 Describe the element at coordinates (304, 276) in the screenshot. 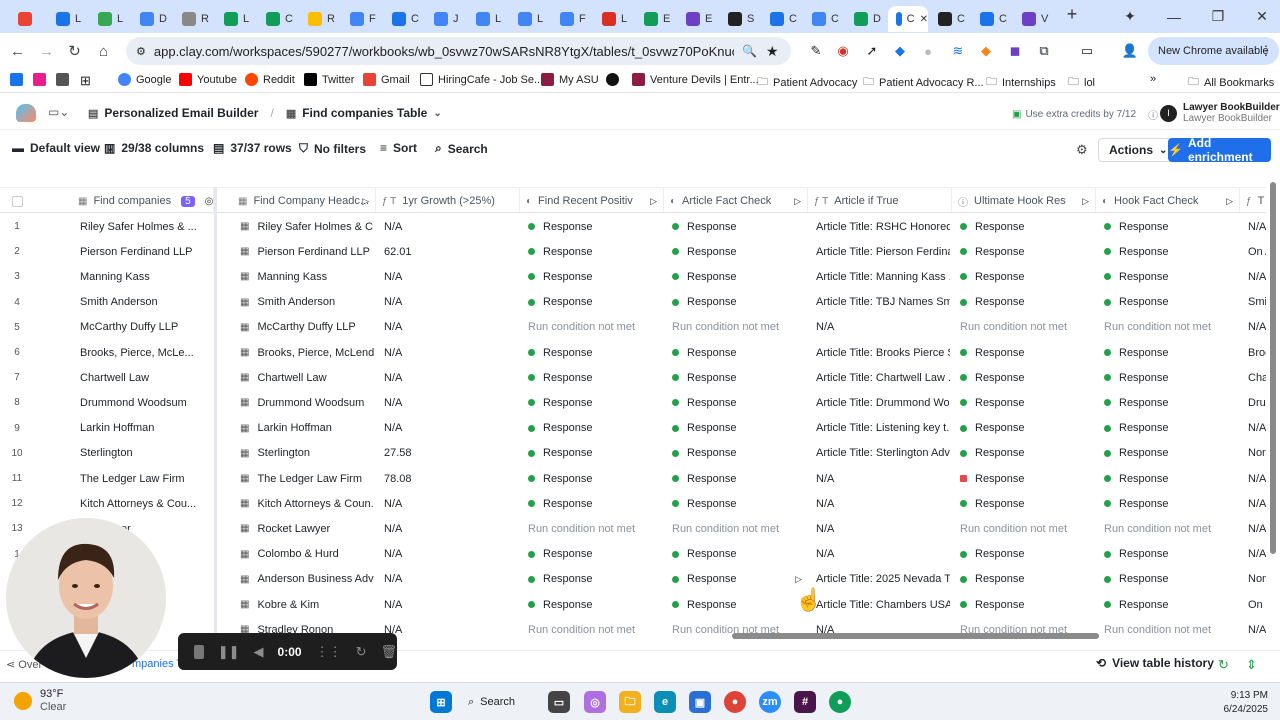

I see `table-cell: ▦ Manning Kass` at that location.